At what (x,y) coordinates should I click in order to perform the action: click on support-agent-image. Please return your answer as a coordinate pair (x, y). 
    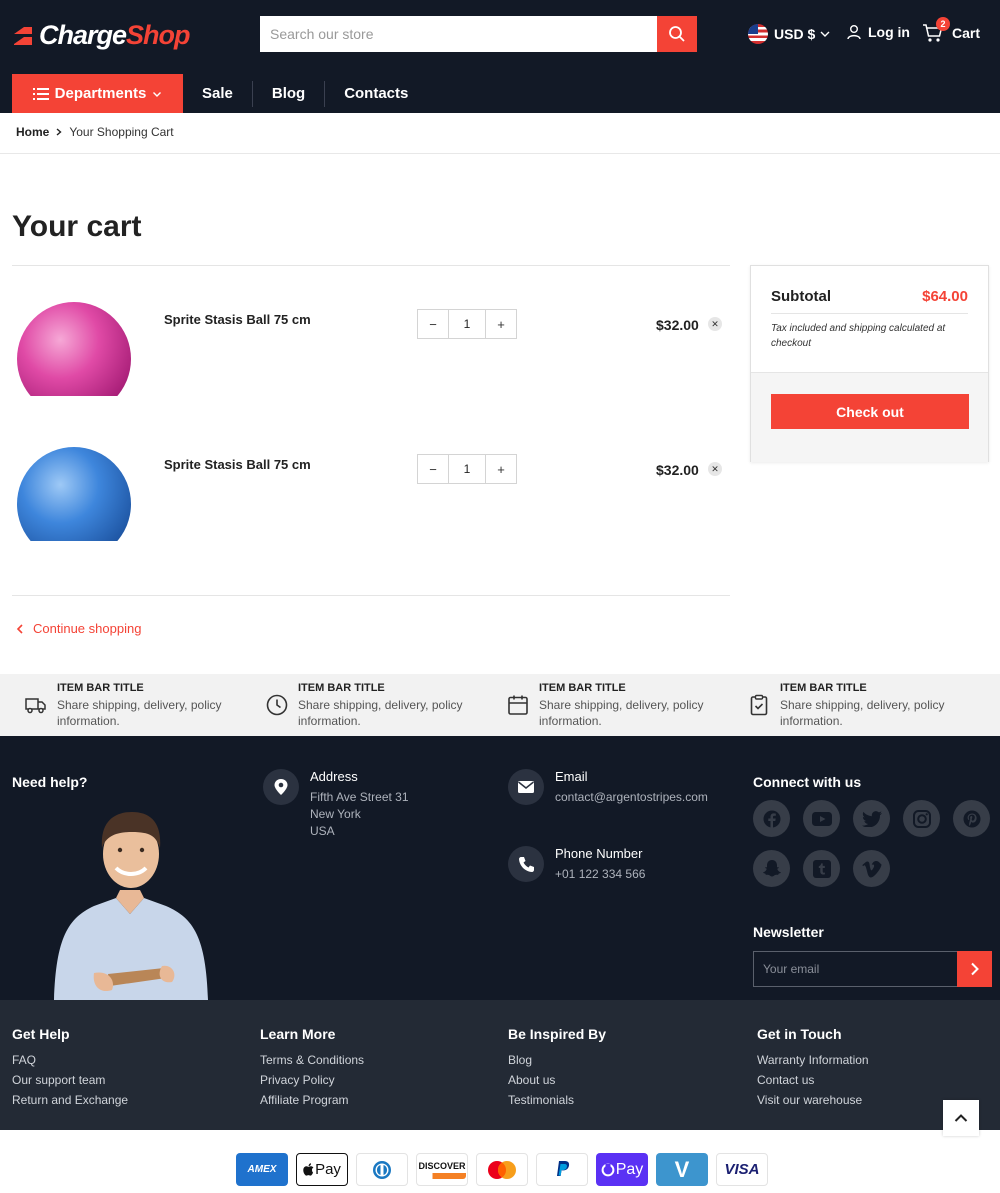
    Looking at the image, I should click on (131, 899).